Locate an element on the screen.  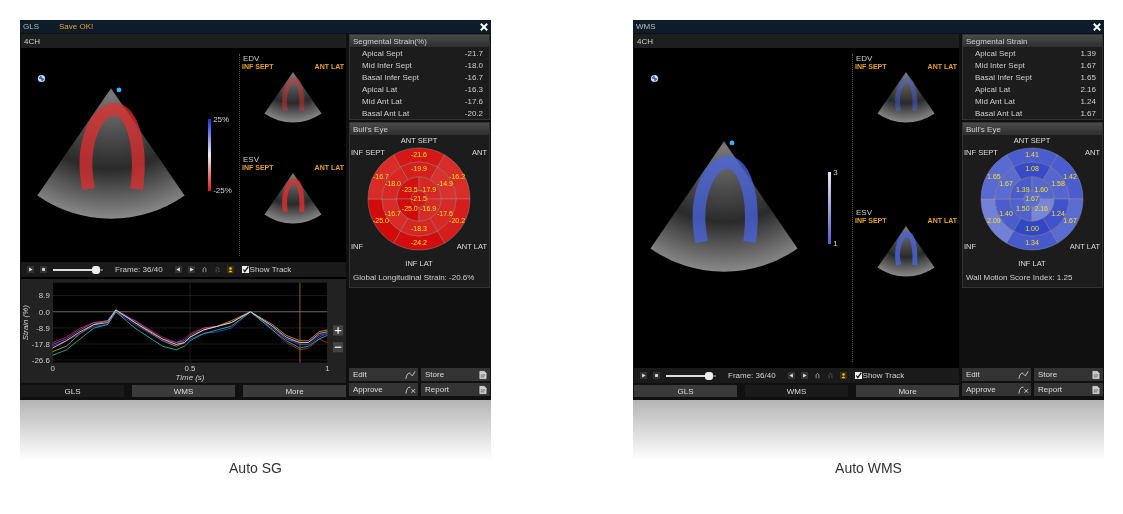
segment-value: 1.24 is located at coordinates (1088, 101).